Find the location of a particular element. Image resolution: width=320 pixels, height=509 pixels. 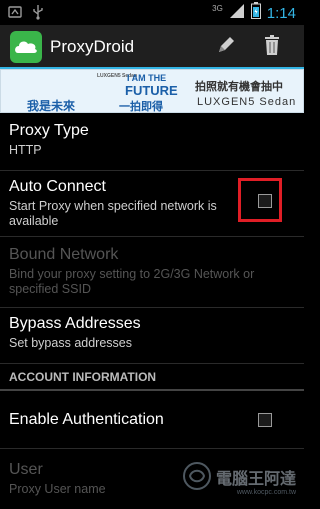

notification-icon is located at coordinates (15, 14).